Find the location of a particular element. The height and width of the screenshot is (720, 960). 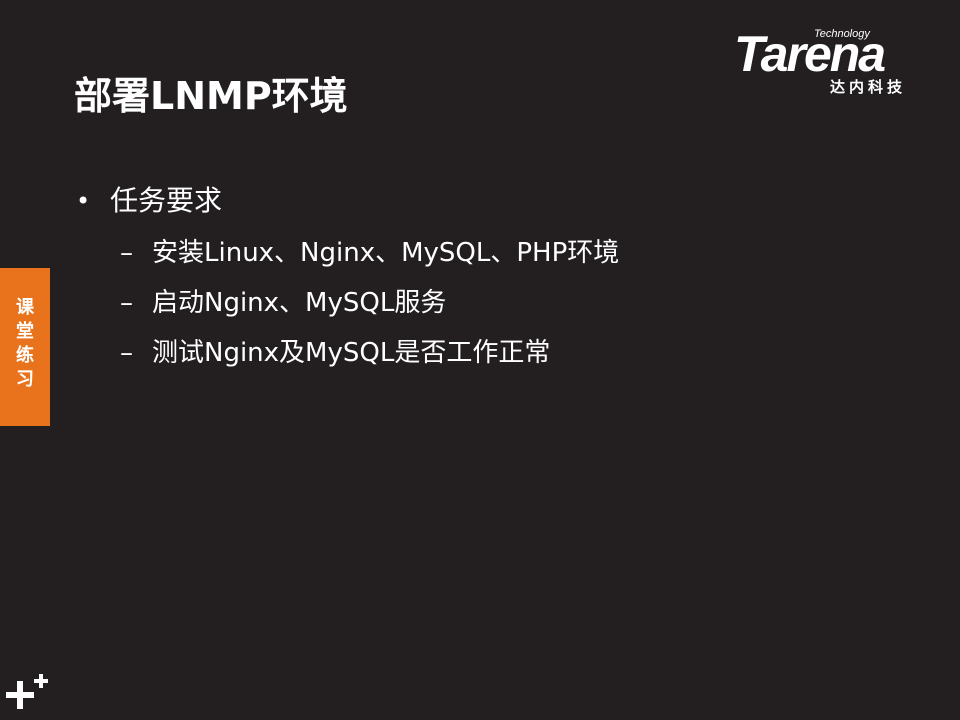

logo-wordmark: Tarena is located at coordinates (810, 54).